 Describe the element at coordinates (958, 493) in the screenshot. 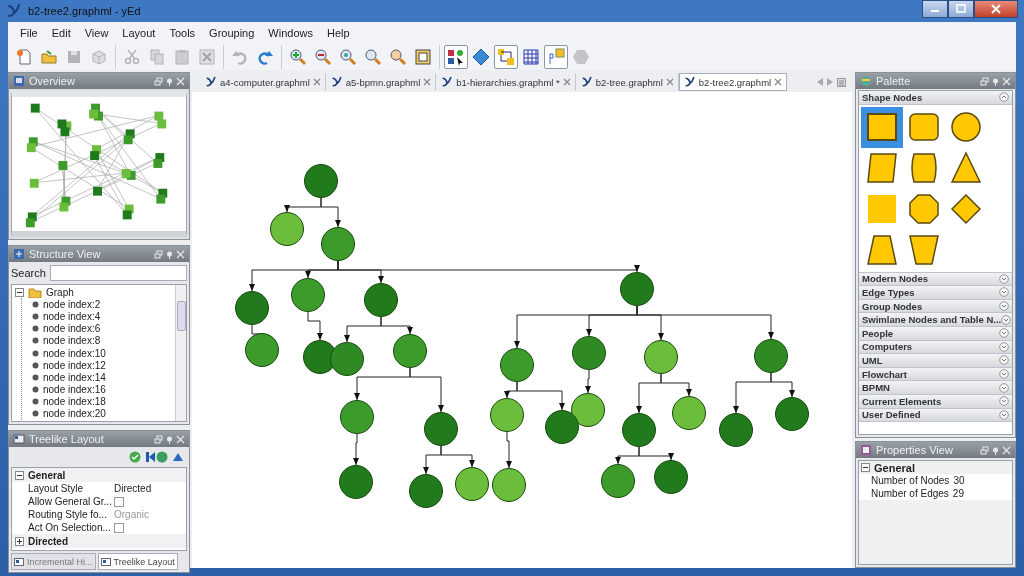

I see `property-value: 29` at that location.